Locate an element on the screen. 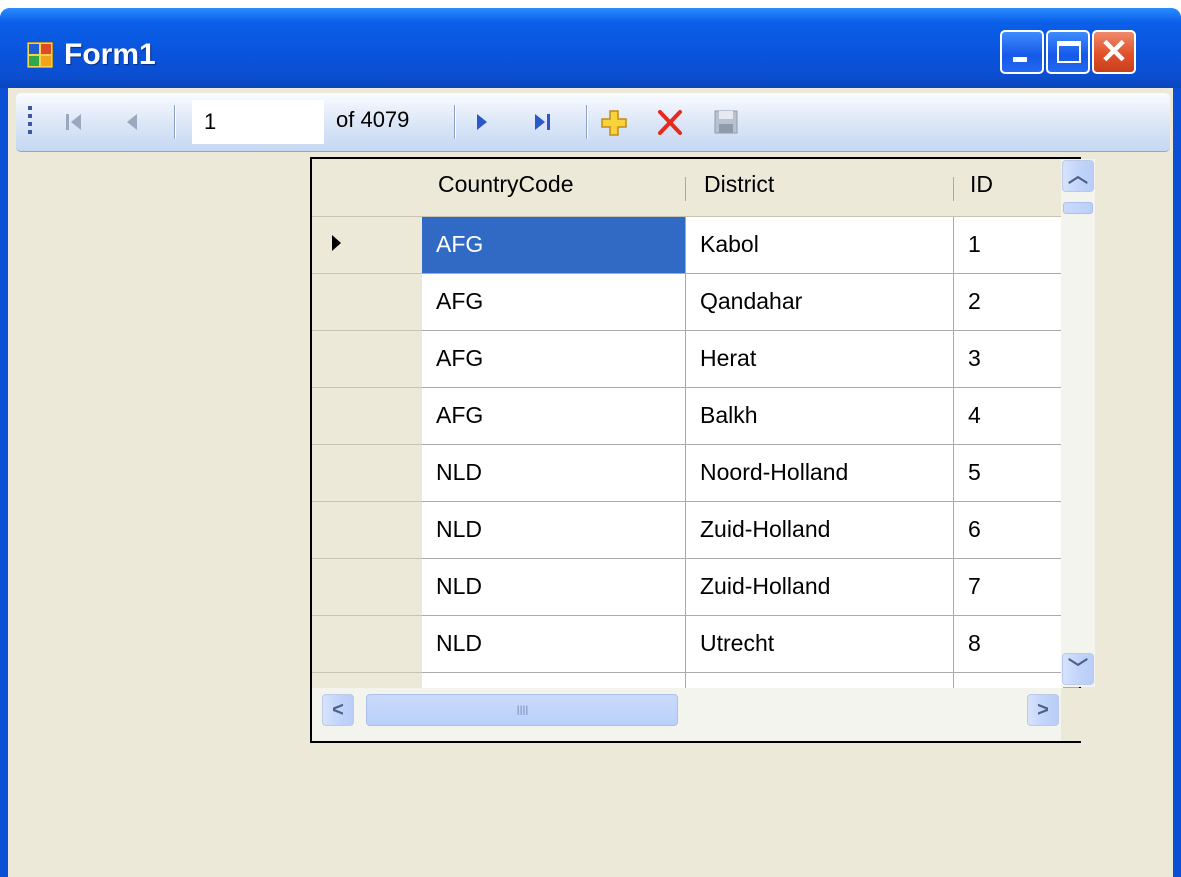 This screenshot has height=877, width=1181. save-button is located at coordinates (726, 122).